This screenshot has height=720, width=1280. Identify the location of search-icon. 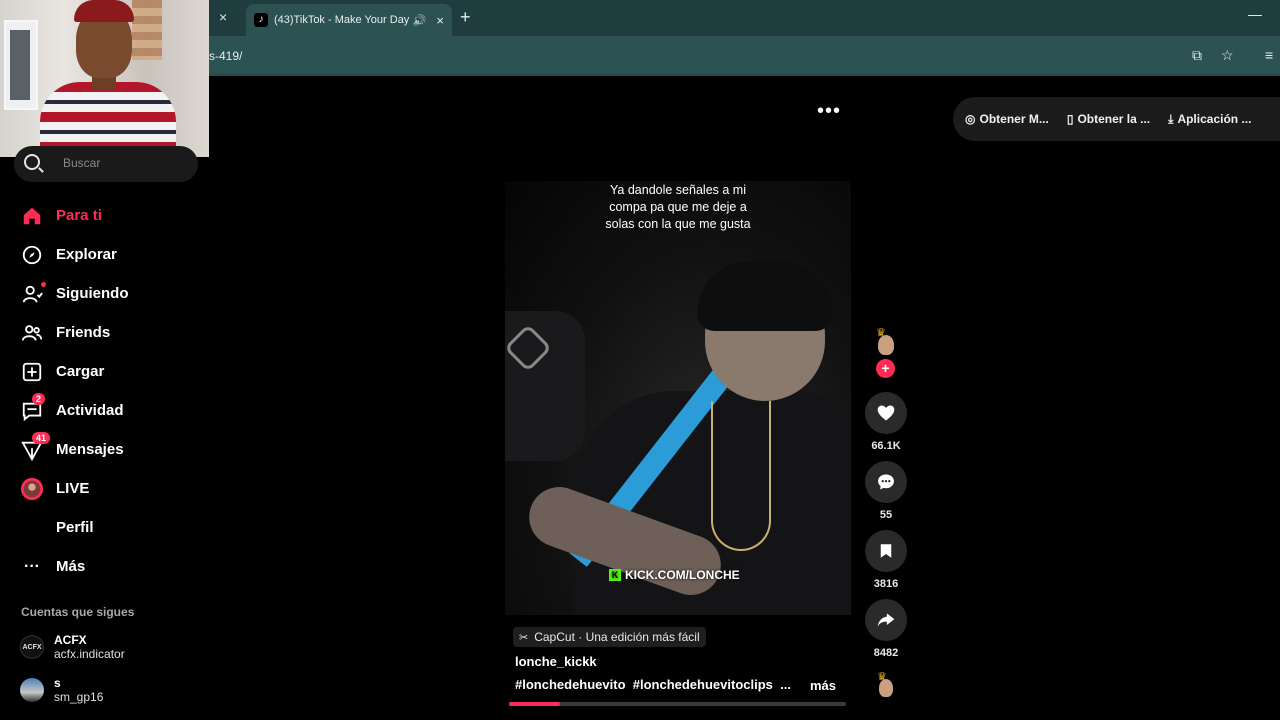
(32, 162).